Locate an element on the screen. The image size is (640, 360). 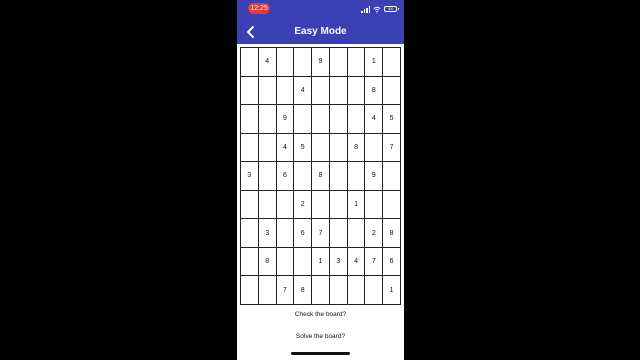
check-board-button: Check the board? is located at coordinates (320, 314).